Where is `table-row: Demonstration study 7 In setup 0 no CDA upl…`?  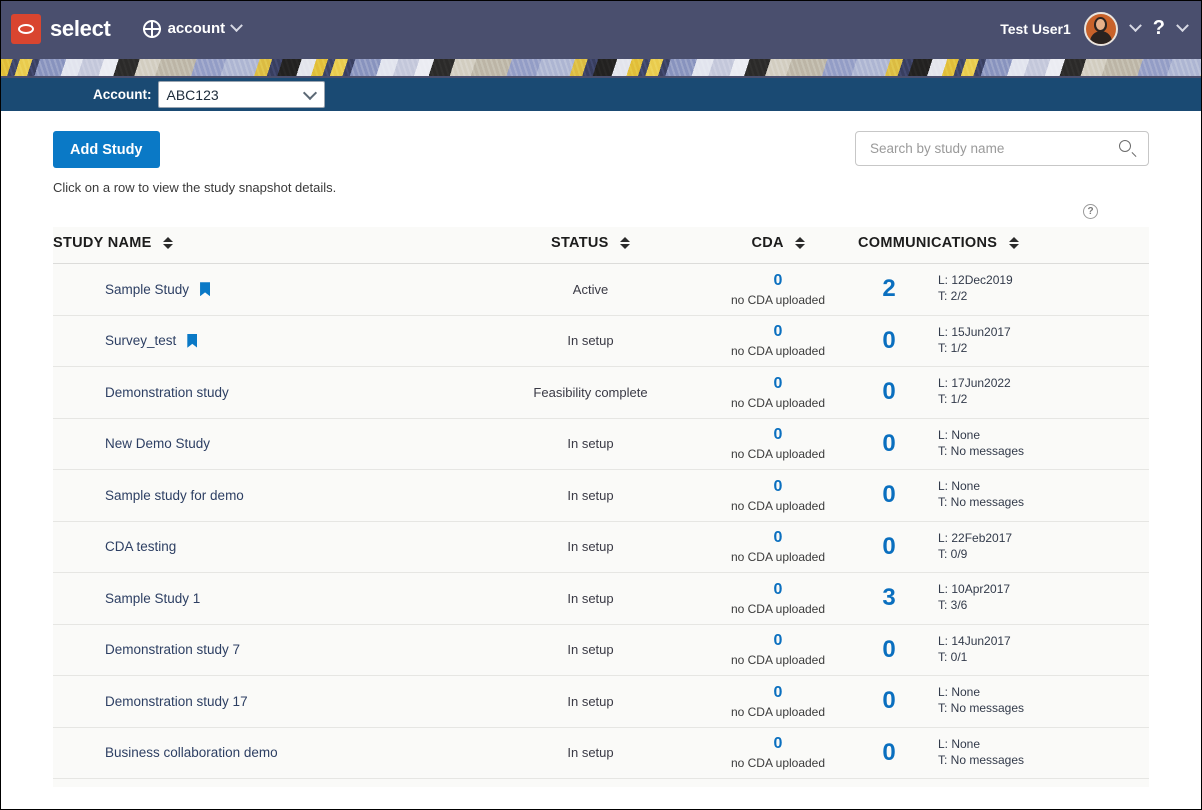 table-row: Demonstration study 7 In setup 0 no CDA upl… is located at coordinates (601, 650).